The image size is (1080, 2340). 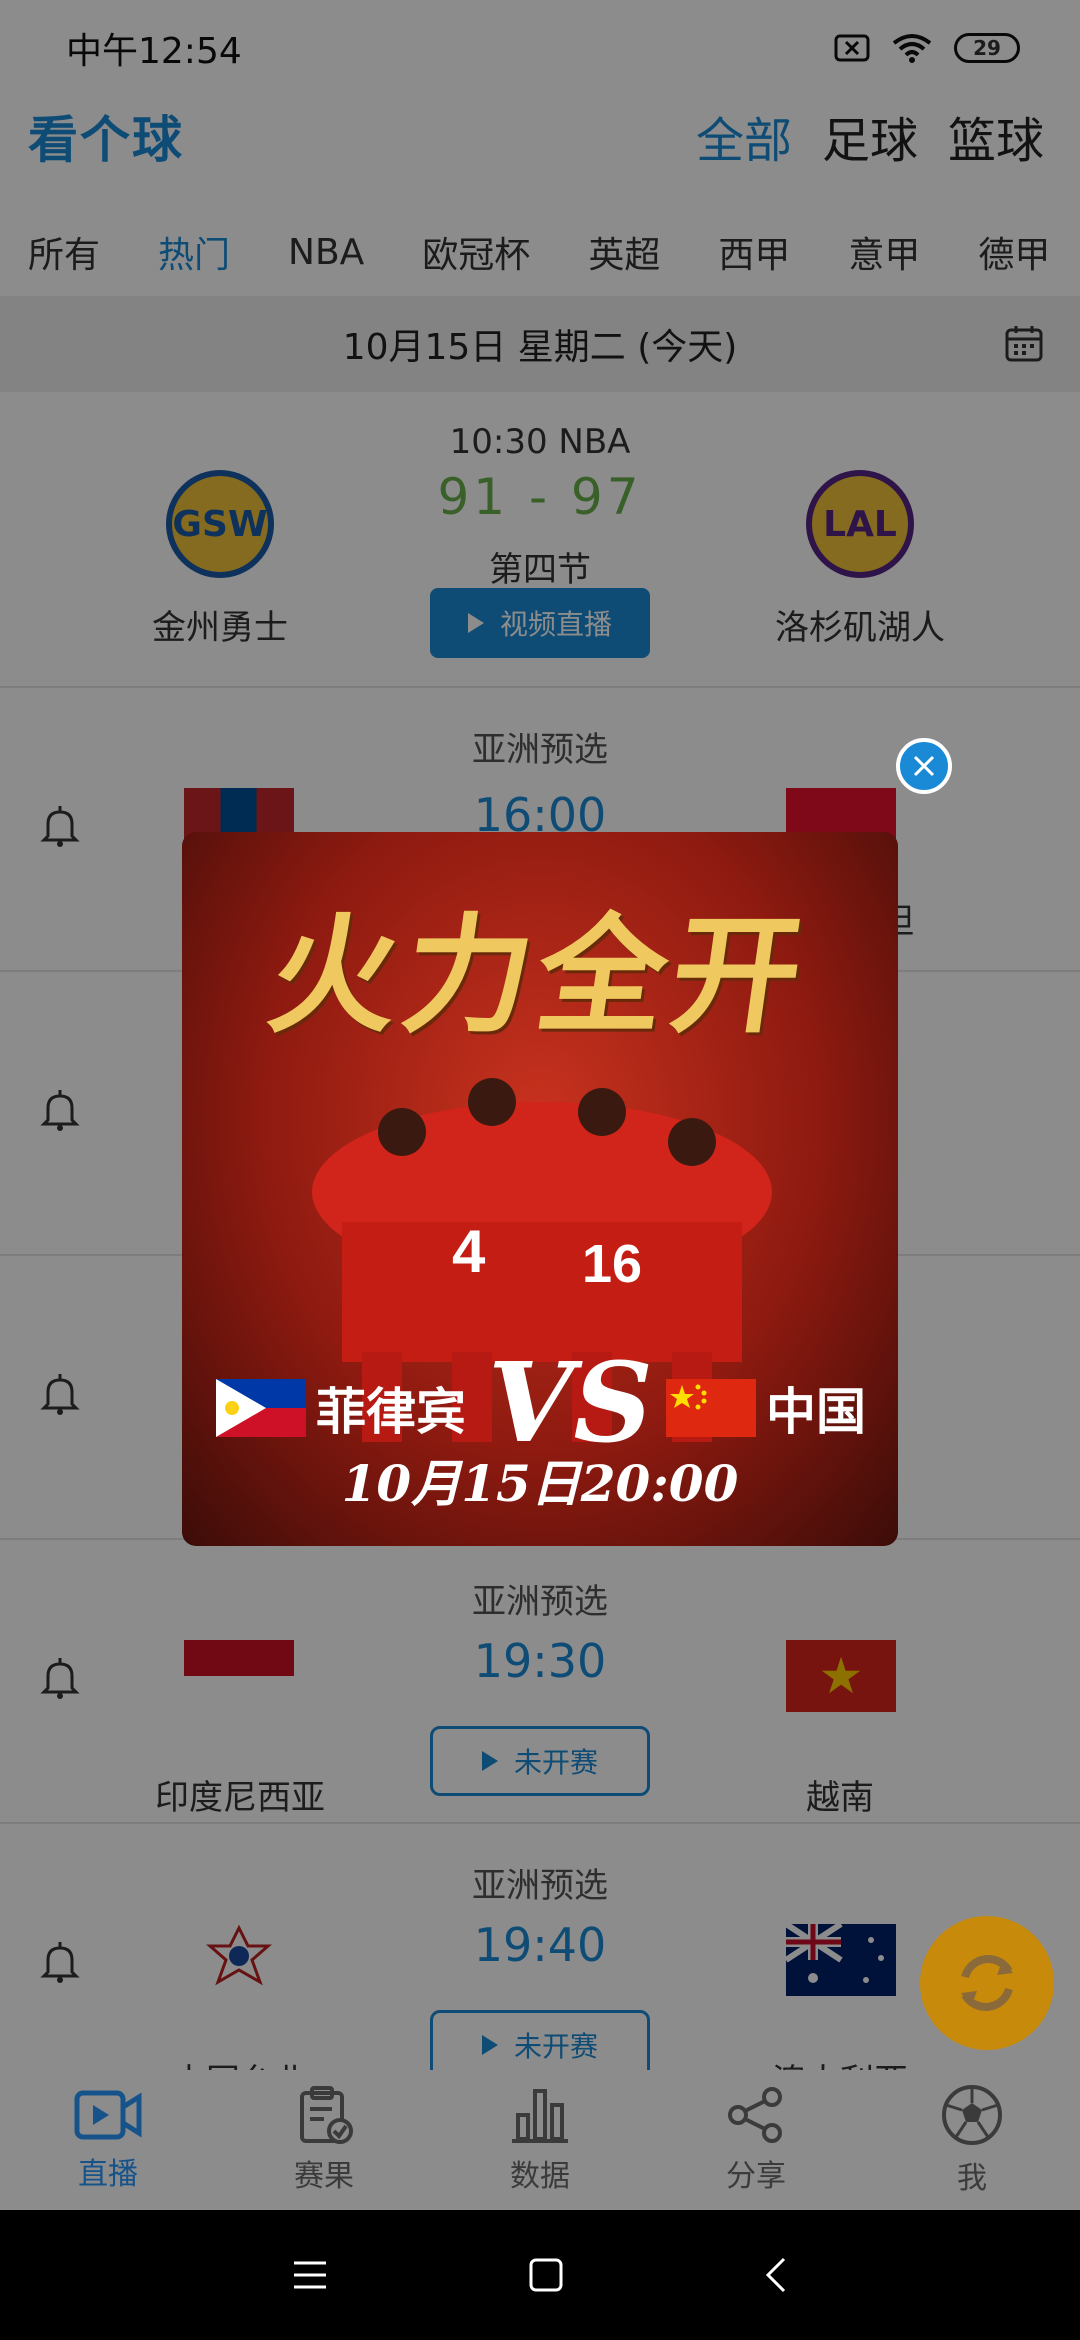 What do you see at coordinates (540, 2176) in the screenshot?
I see `nav-label: 数据` at bounding box center [540, 2176].